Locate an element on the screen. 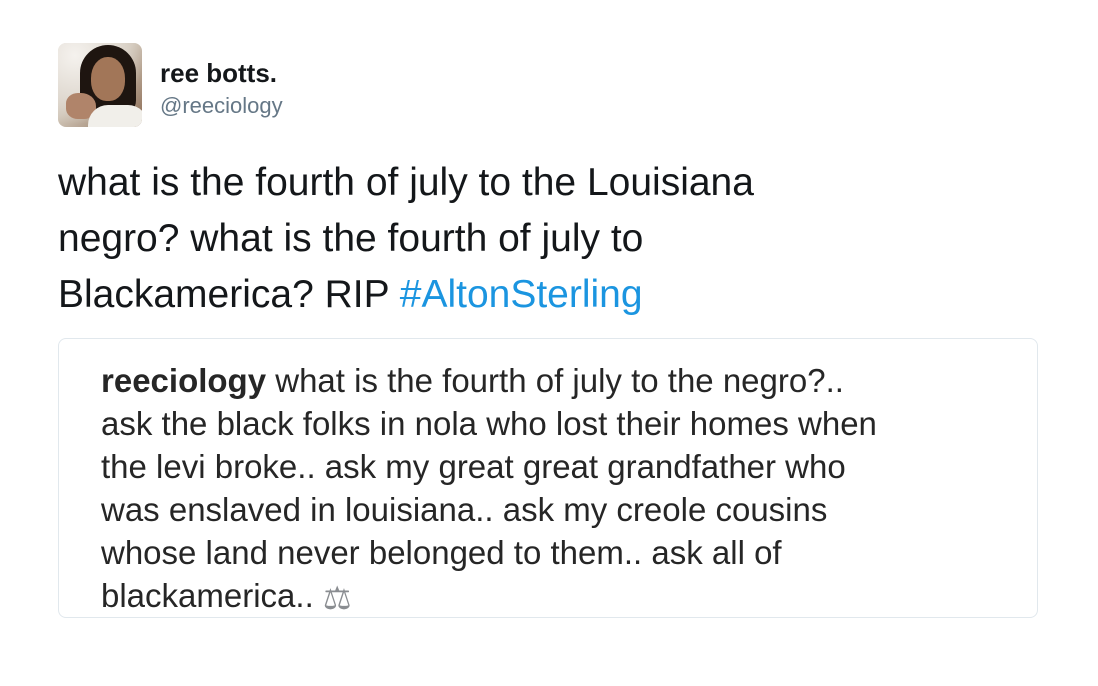 This screenshot has height=686, width=1098. tweet-text-line: Blackamerica? RIP #AltonSterling is located at coordinates (553, 295).